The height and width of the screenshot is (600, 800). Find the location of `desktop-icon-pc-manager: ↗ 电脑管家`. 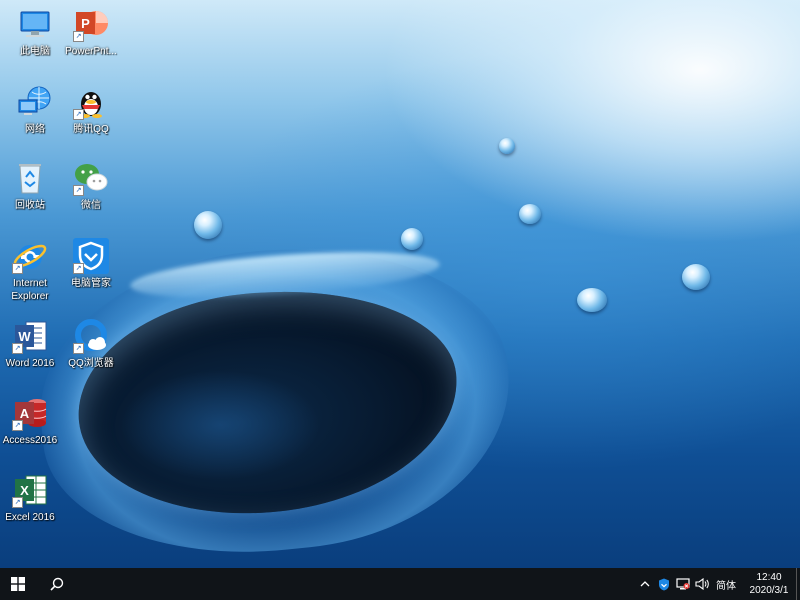

desktop-icon-pc-manager: ↗ 电脑管家 is located at coordinates (91, 264).